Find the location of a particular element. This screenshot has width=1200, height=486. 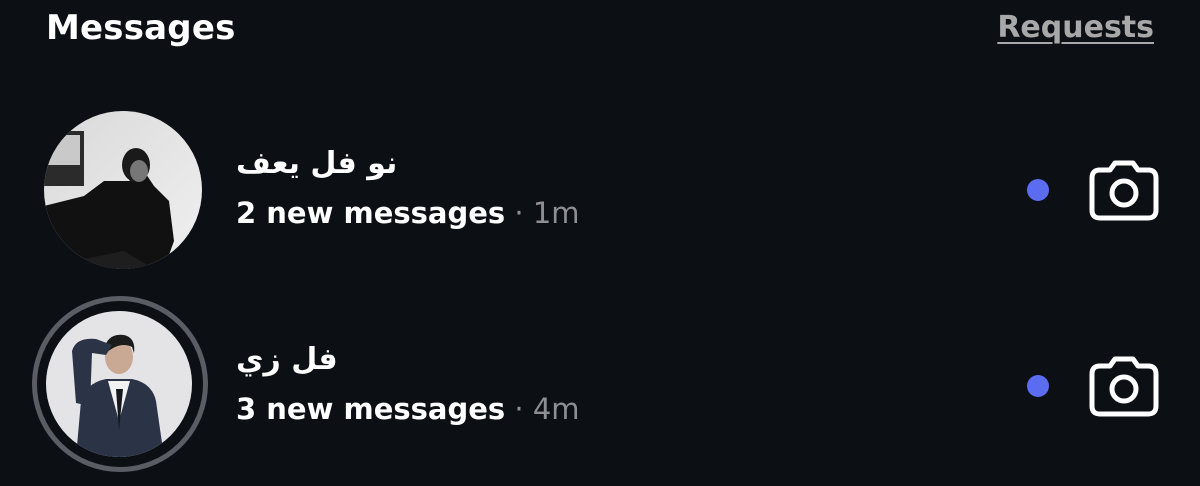

preview-text: 2 new messages is located at coordinates (371, 213).